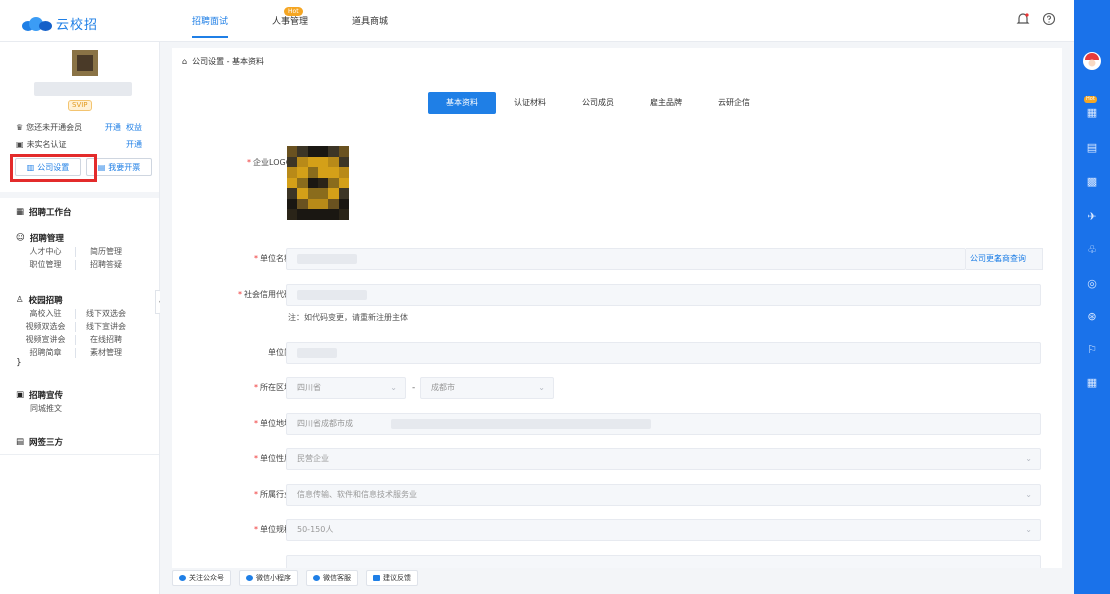 The height and width of the screenshot is (594, 1110). What do you see at coordinates (106, 314) in the screenshot?
I see `sidebar-item-offline-fair: 线下双选会` at bounding box center [106, 314].